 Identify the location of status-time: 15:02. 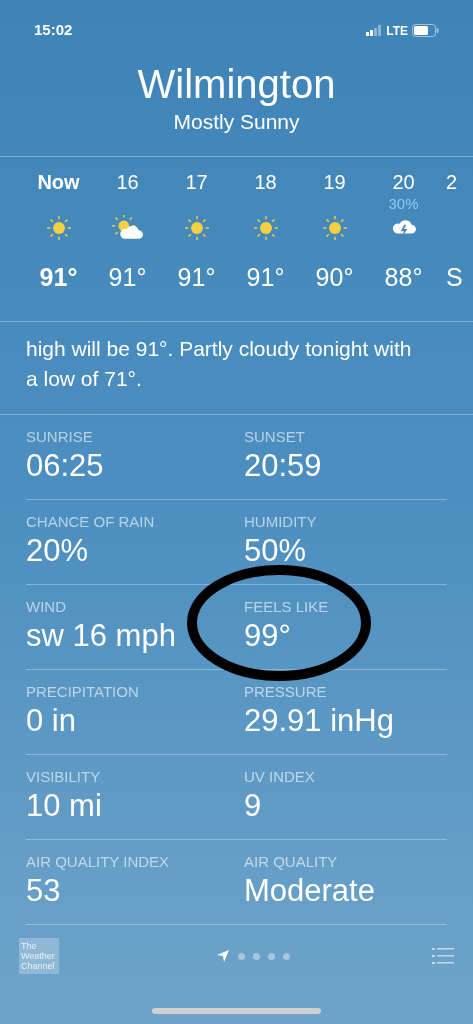
(53, 30).